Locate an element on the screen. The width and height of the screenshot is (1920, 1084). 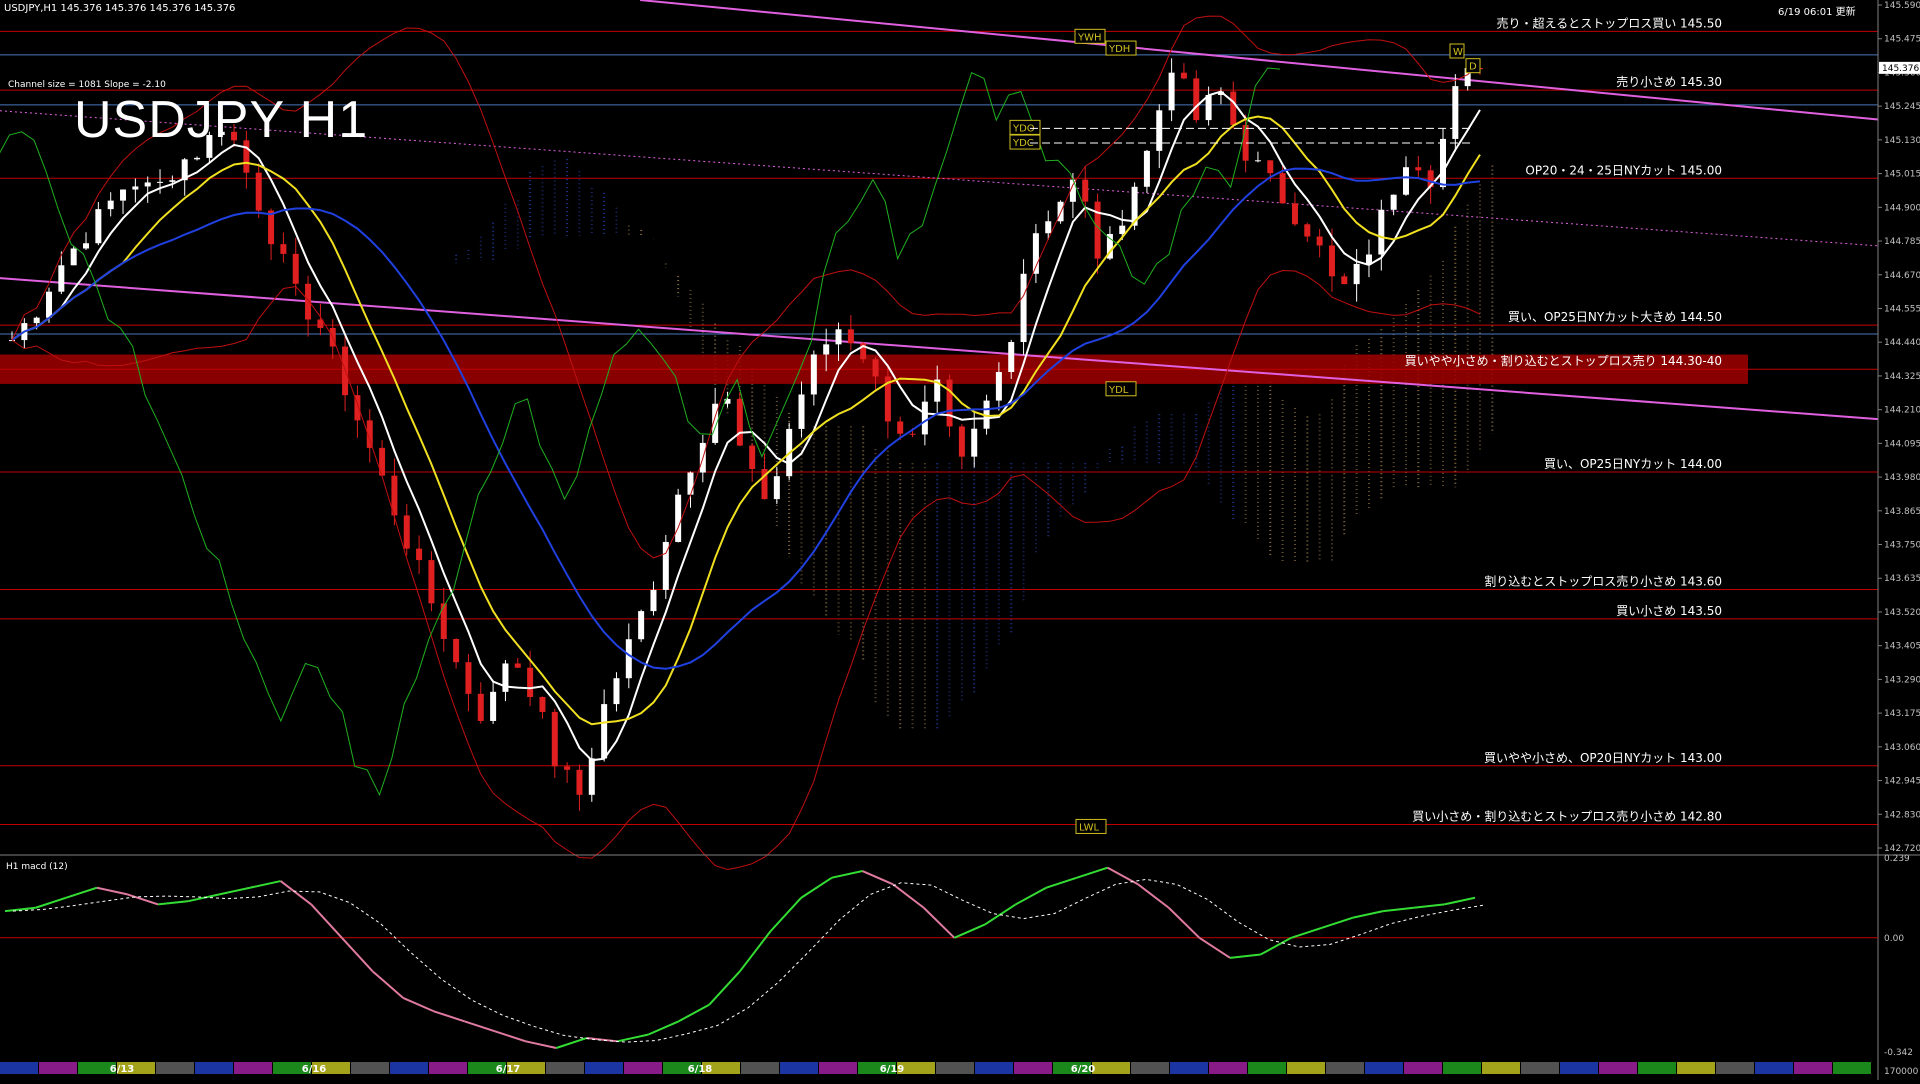
date-label: 6/17 is located at coordinates (508, 1069).